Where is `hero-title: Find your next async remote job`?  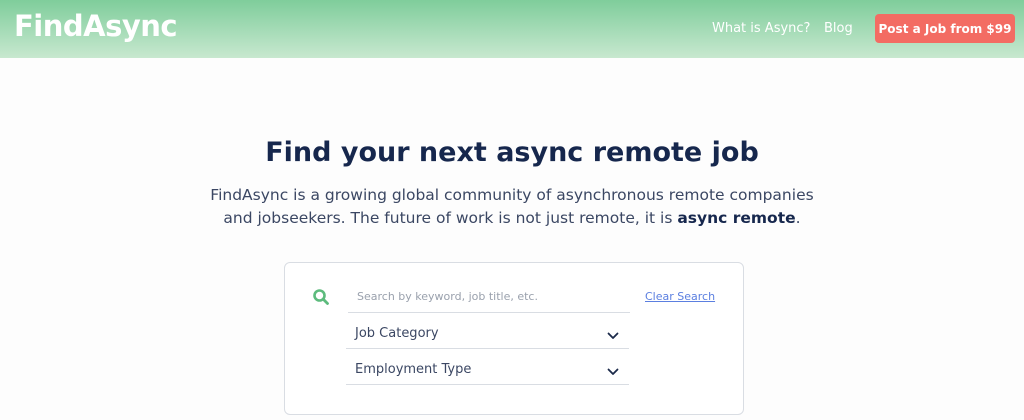
hero-title: Find your next async remote job is located at coordinates (512, 152).